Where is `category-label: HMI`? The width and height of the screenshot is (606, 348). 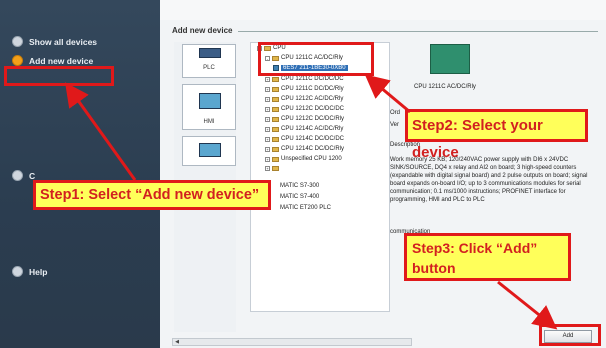
category-label: HMI is located at coordinates (209, 122).